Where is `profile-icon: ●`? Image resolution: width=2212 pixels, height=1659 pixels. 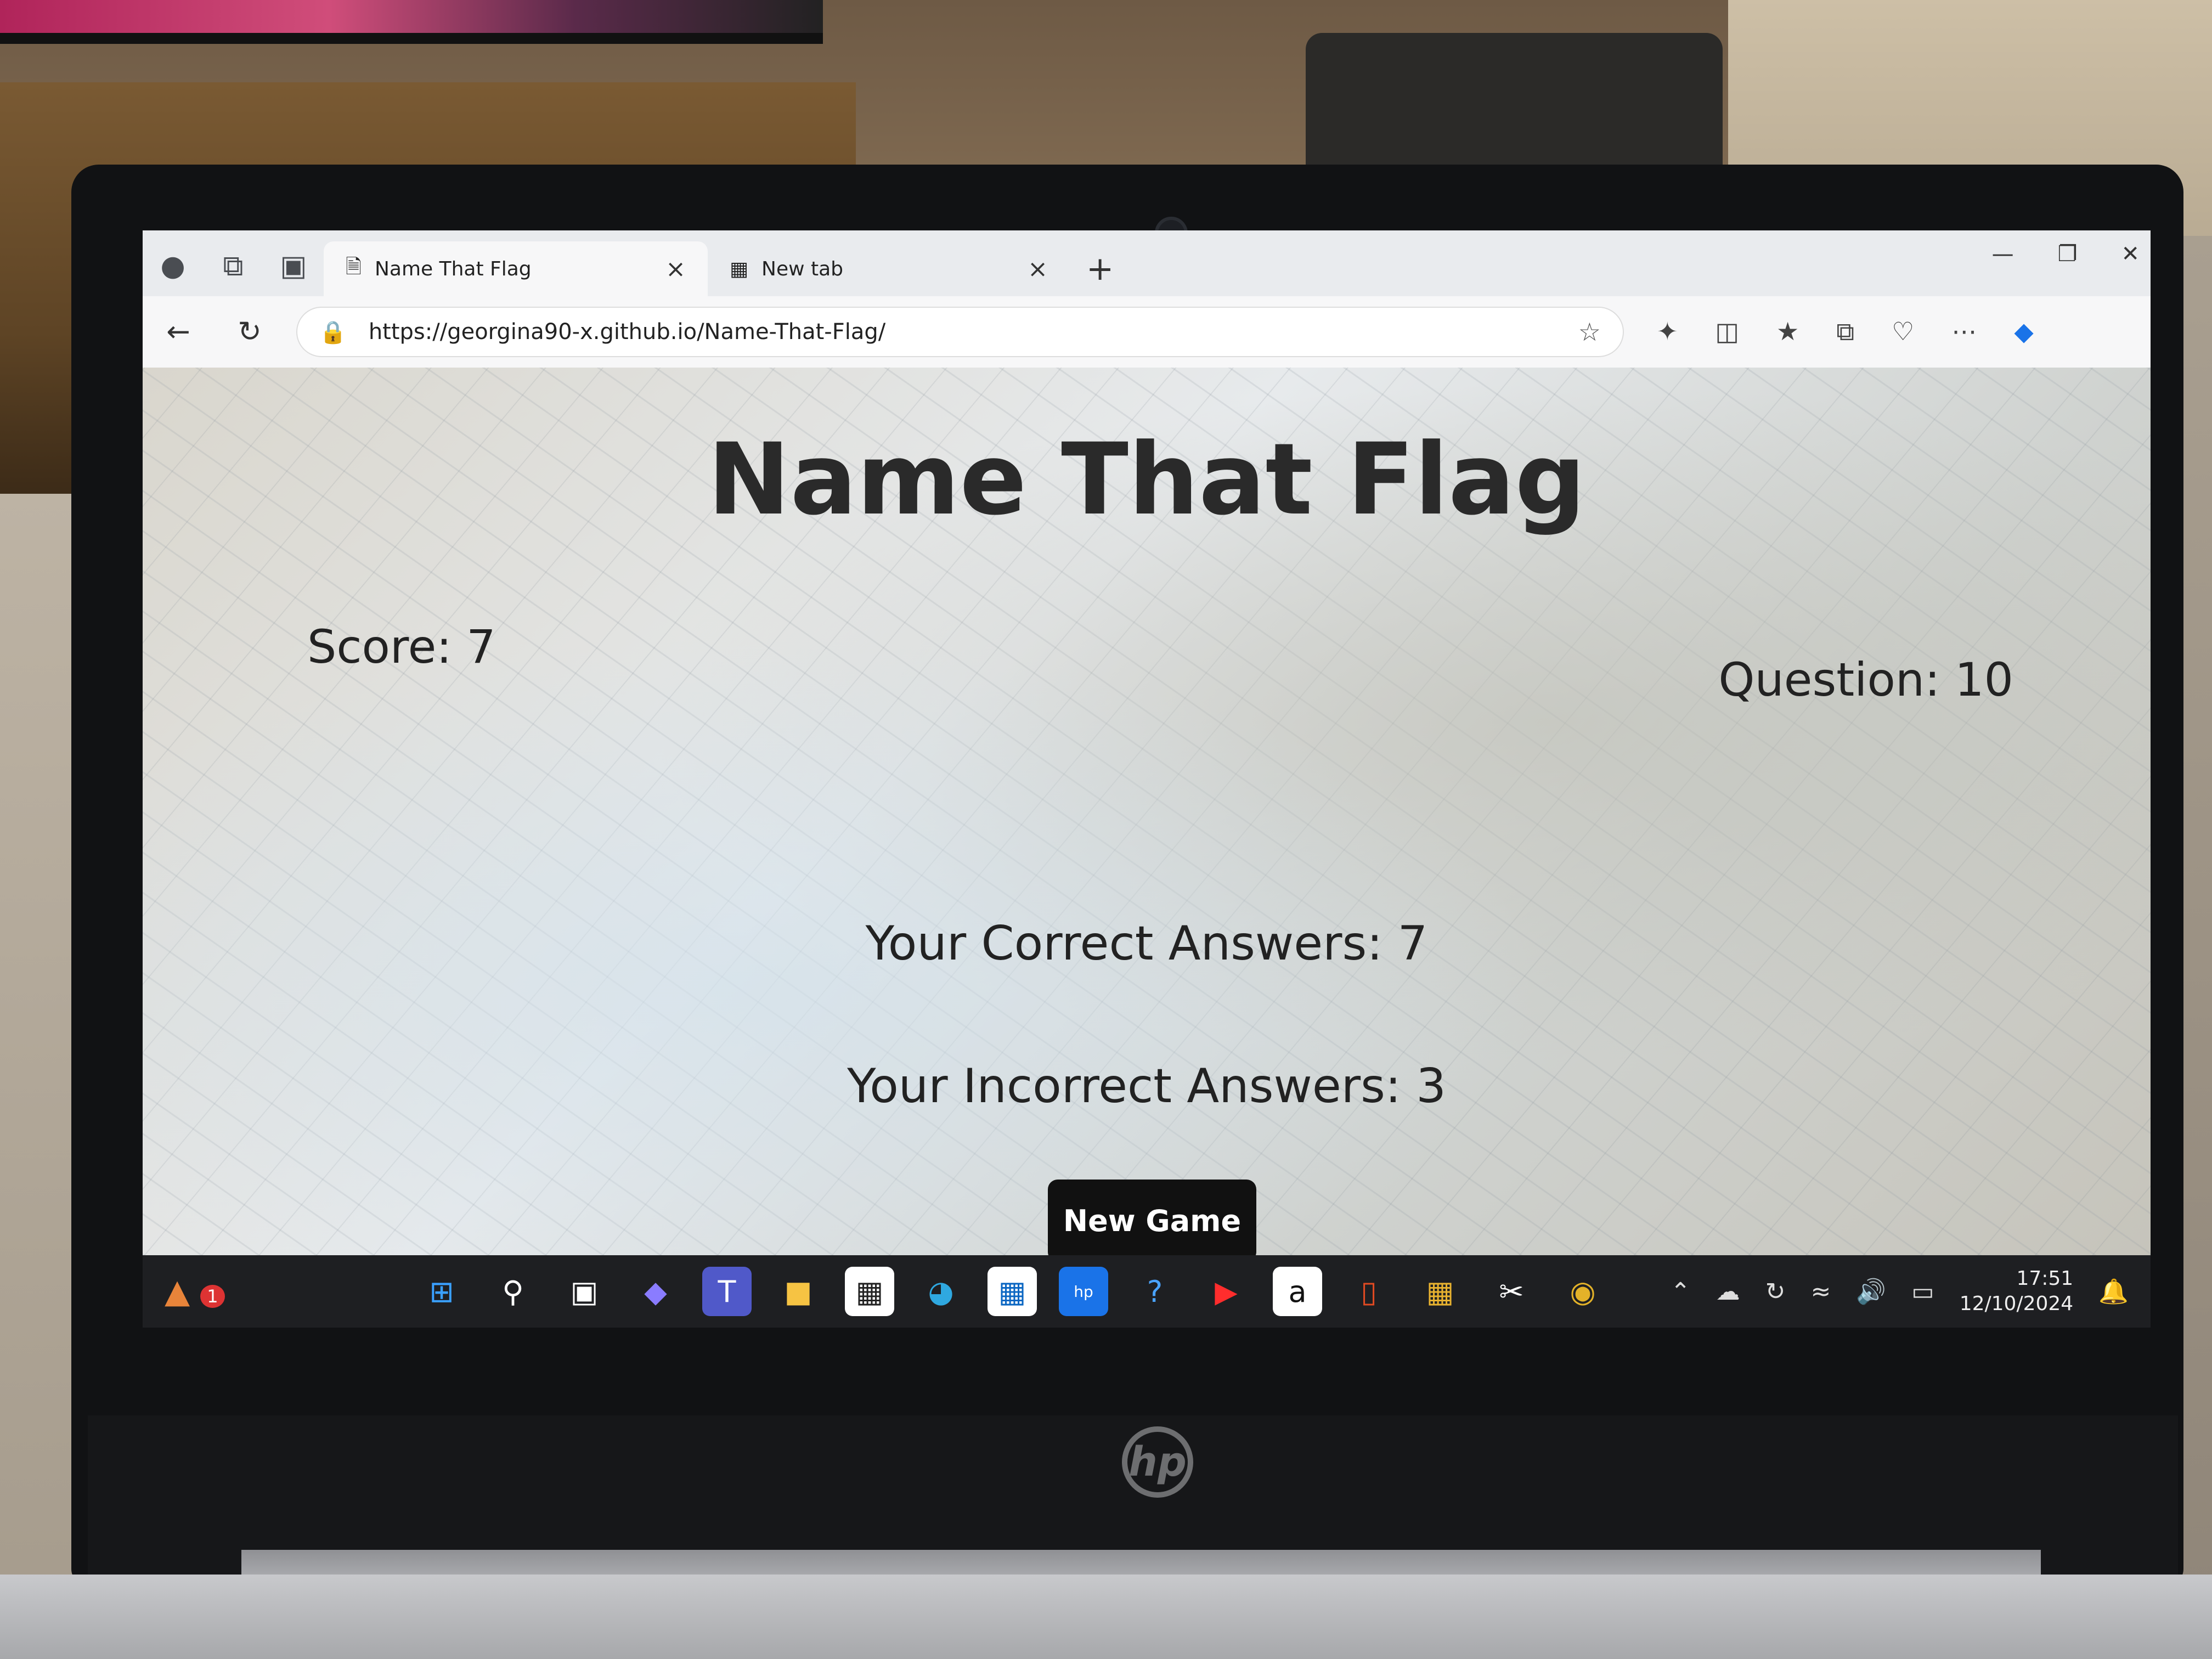 profile-icon: ● is located at coordinates (173, 266).